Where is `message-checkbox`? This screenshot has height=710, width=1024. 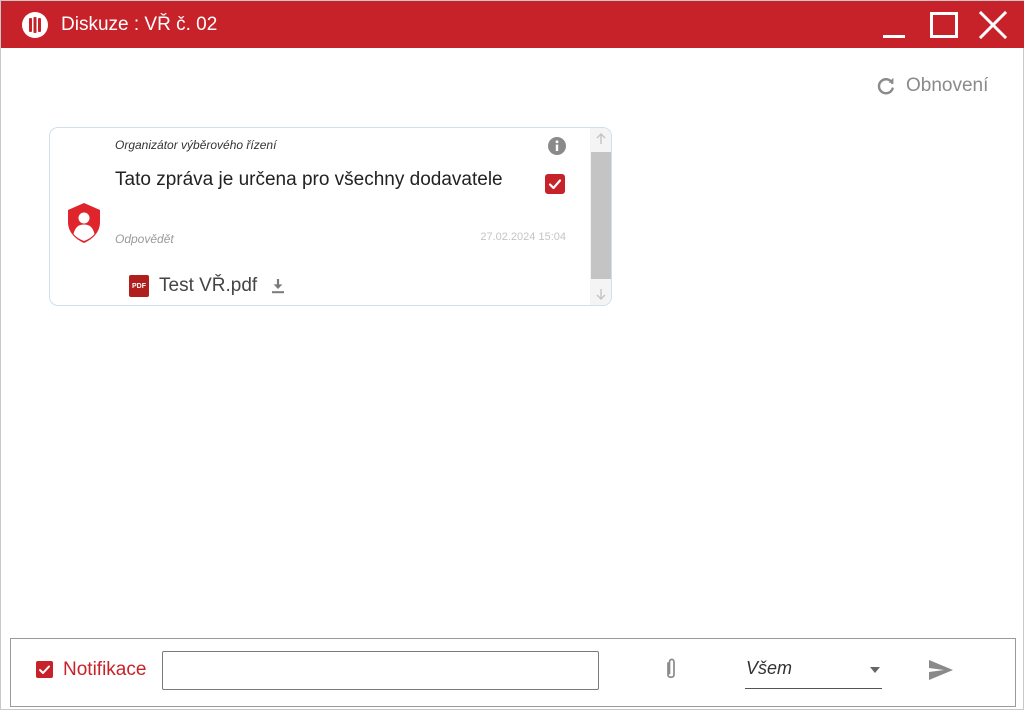 message-checkbox is located at coordinates (555, 184).